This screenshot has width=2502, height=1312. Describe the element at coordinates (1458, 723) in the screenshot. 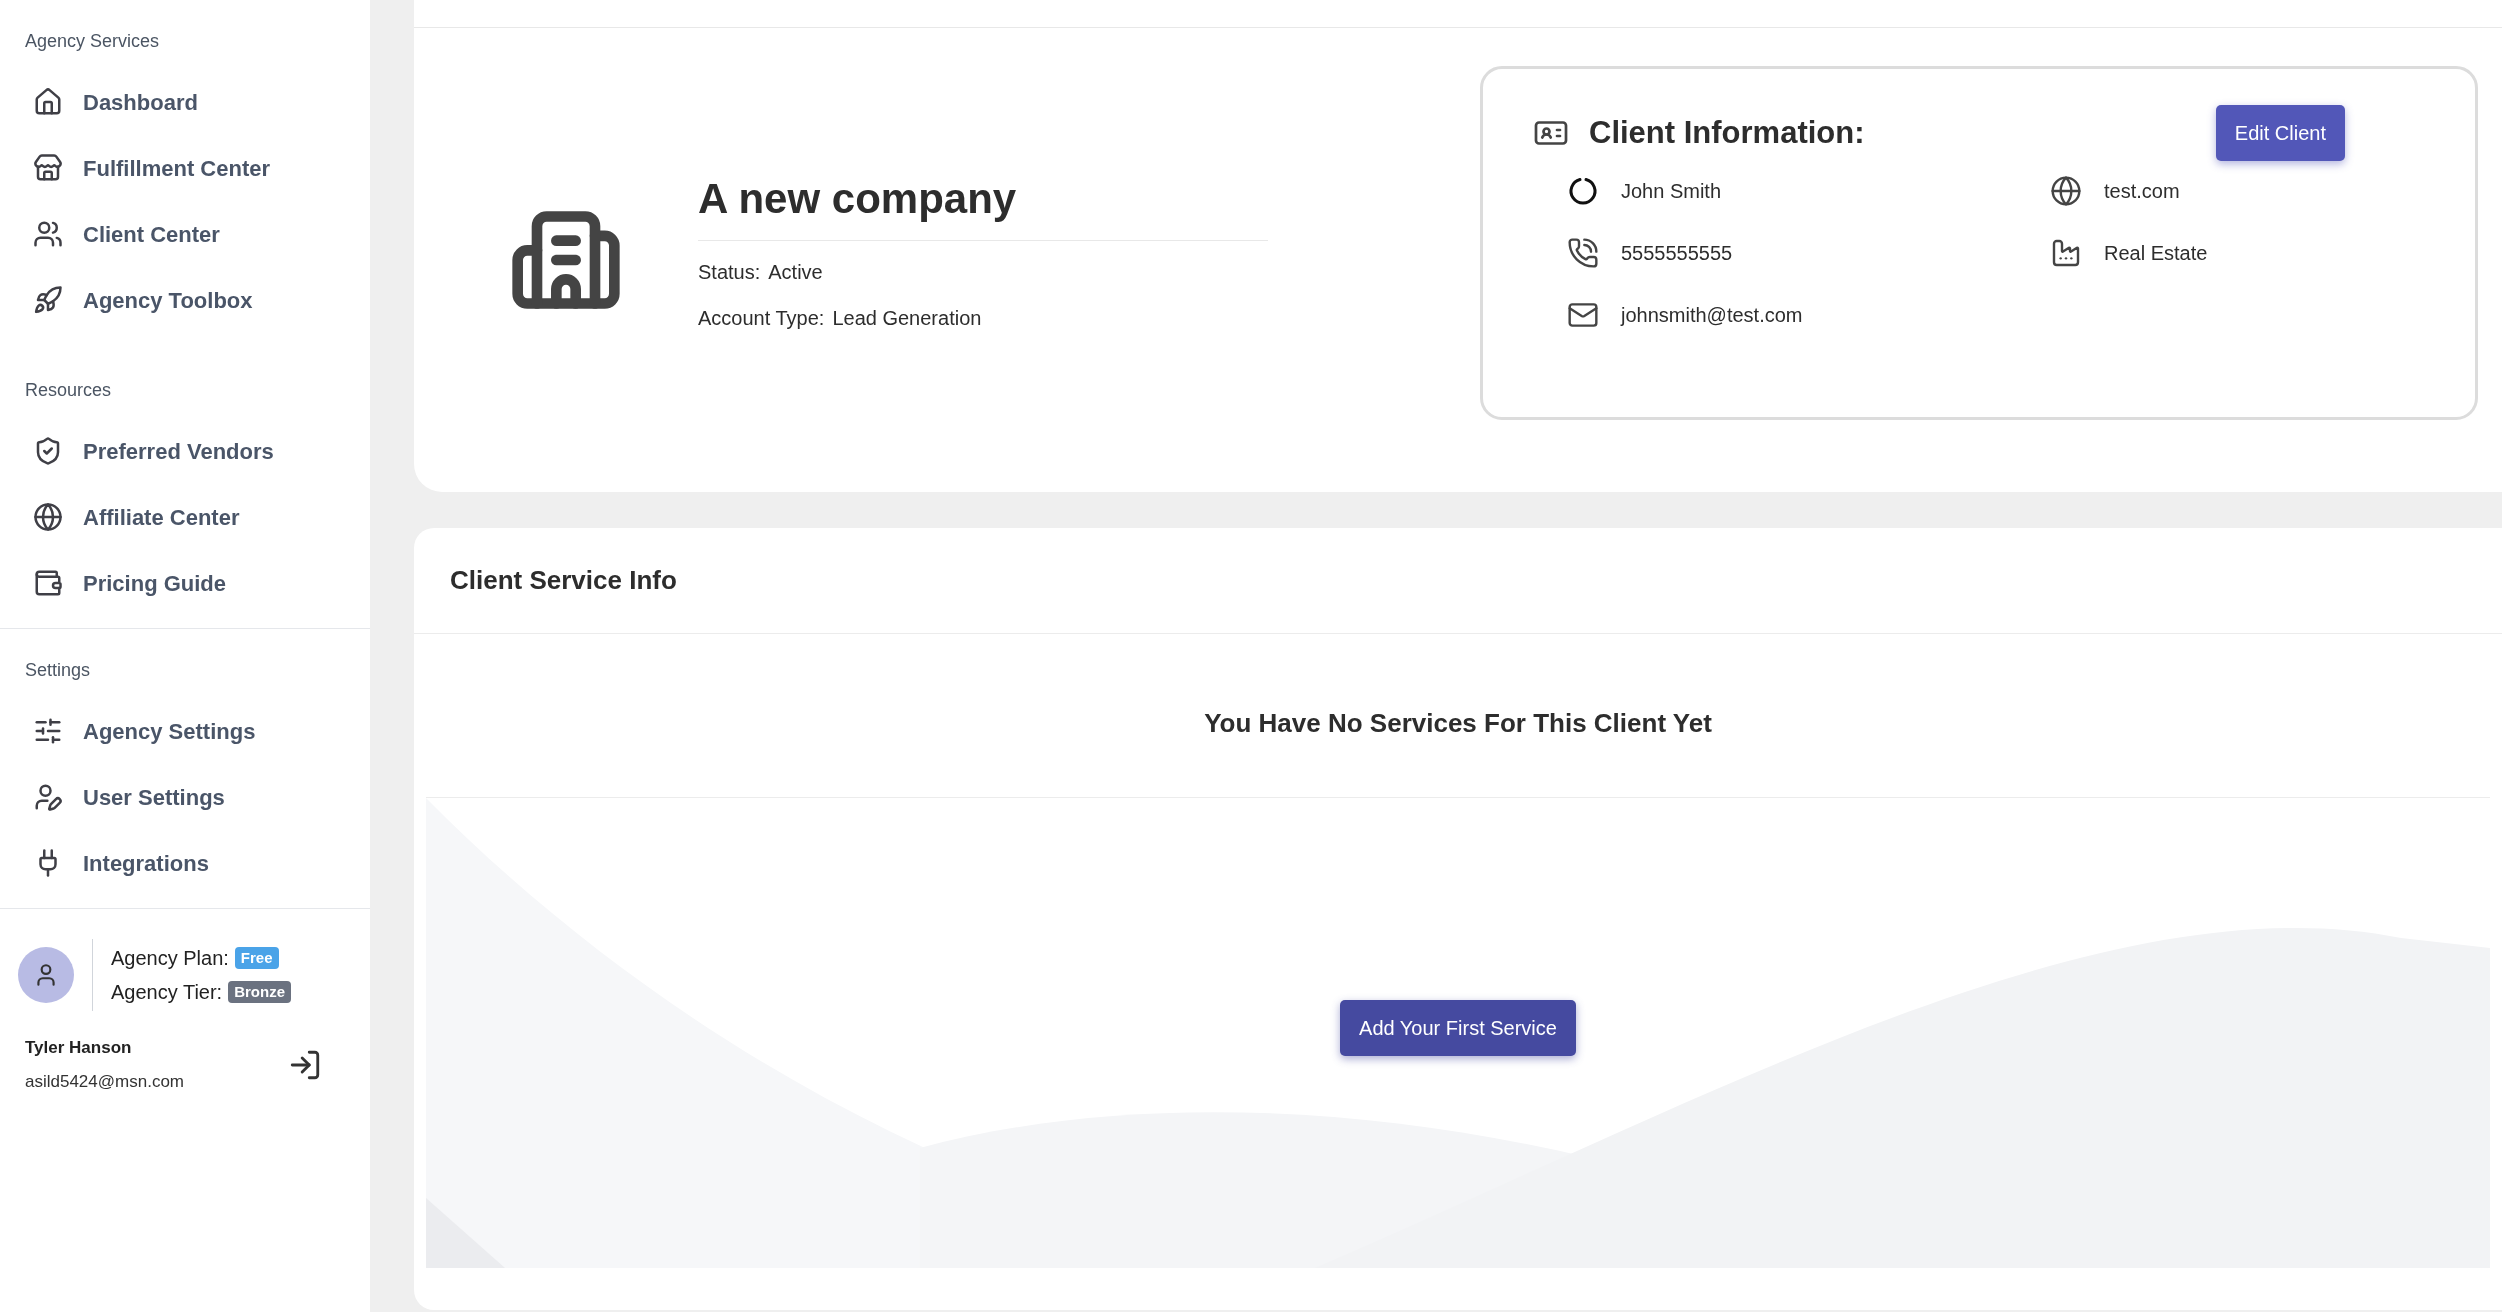

I see `empty-message: You Have No Services For This Client Yet` at that location.